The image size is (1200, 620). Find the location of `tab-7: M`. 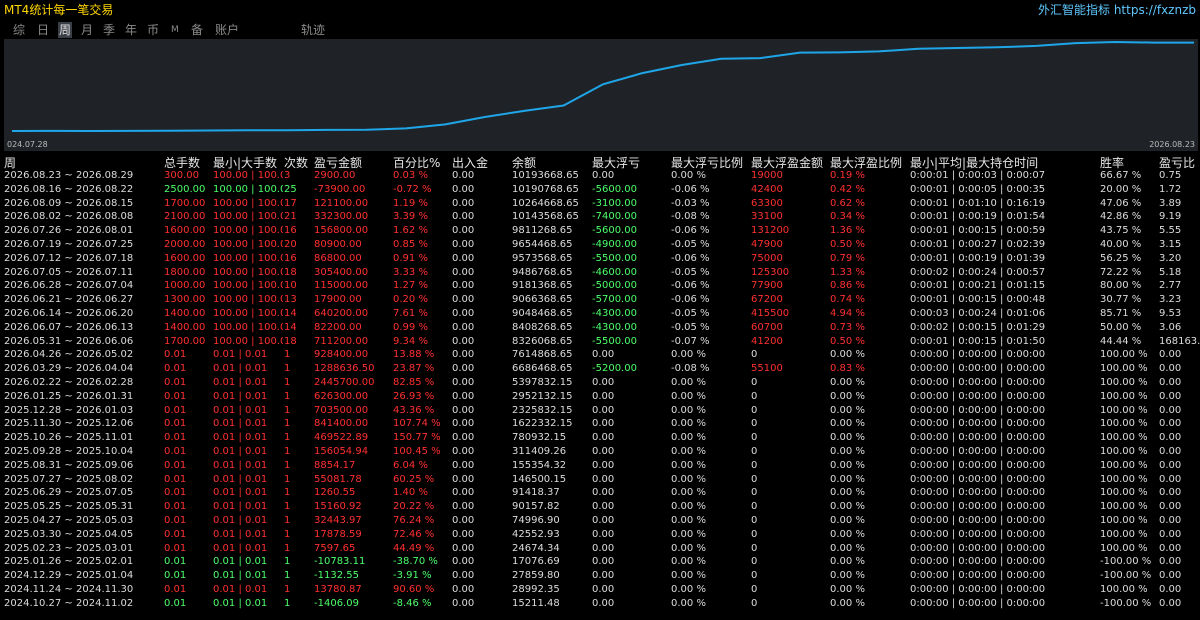

tab-7: M is located at coordinates (175, 30).